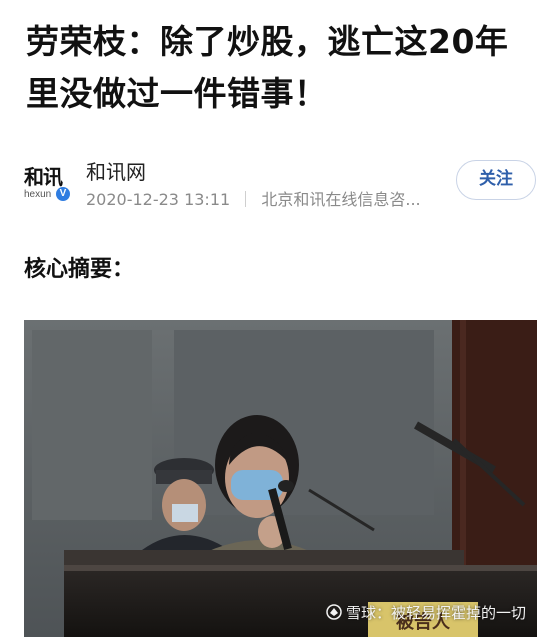 Image resolution: width=551 pixels, height=637 pixels. What do you see at coordinates (79, 269) in the screenshot?
I see `section-heading: 核心摘要：` at bounding box center [79, 269].